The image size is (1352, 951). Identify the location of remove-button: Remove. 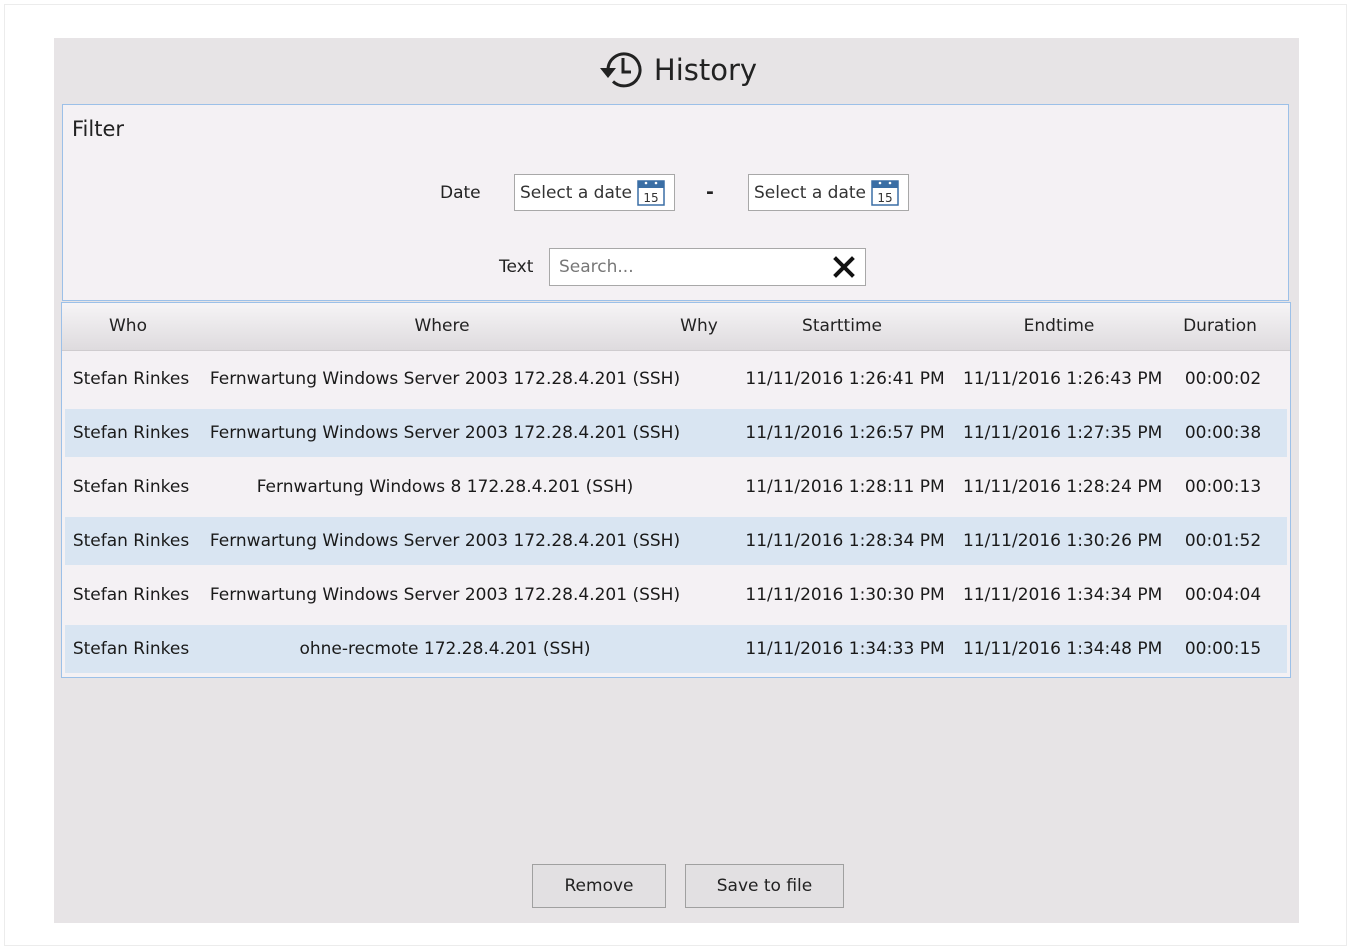
(599, 886).